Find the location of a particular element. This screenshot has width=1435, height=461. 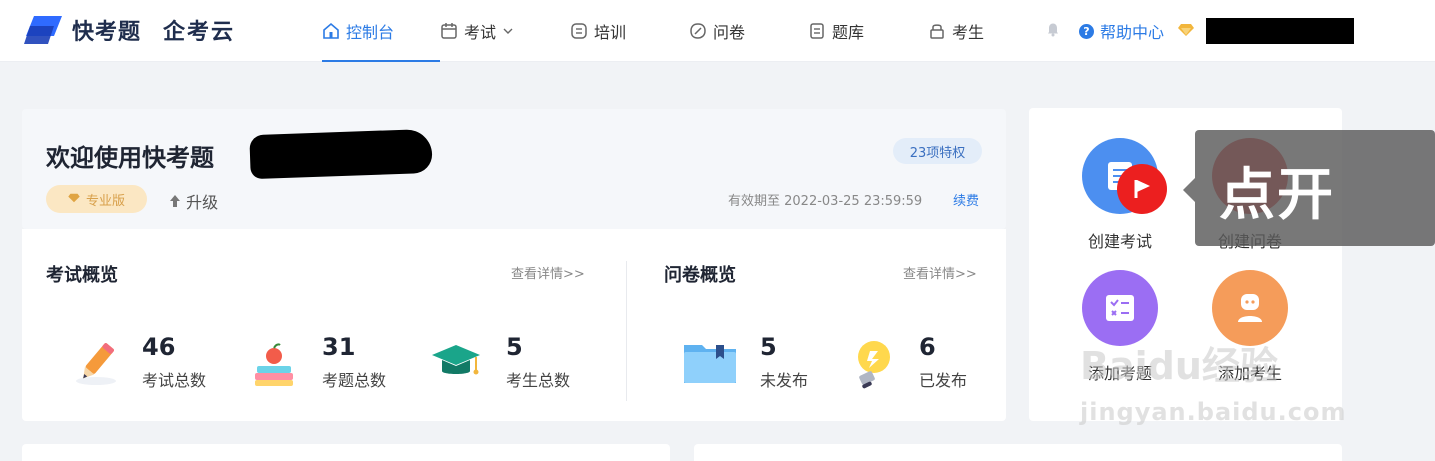

renew-link: 续费 is located at coordinates (966, 199).